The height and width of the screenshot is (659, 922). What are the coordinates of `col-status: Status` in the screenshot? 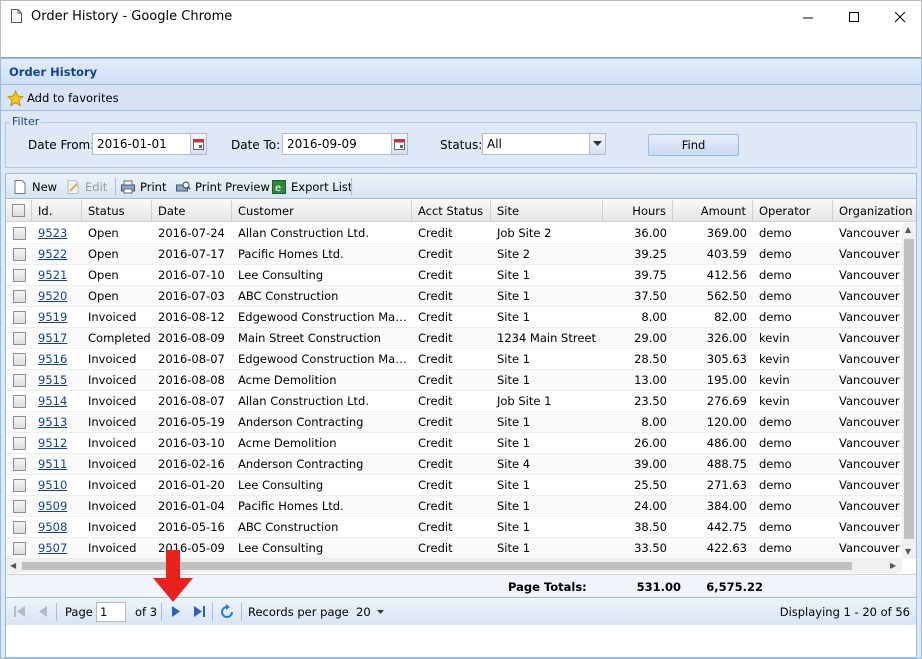 It's located at (117, 211).